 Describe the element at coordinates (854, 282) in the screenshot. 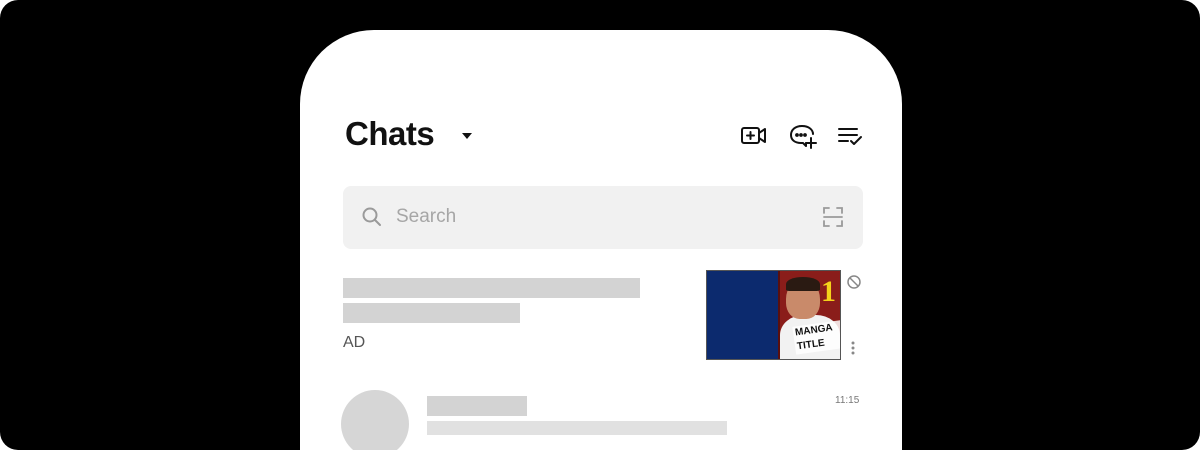

I see `block-icon` at that location.